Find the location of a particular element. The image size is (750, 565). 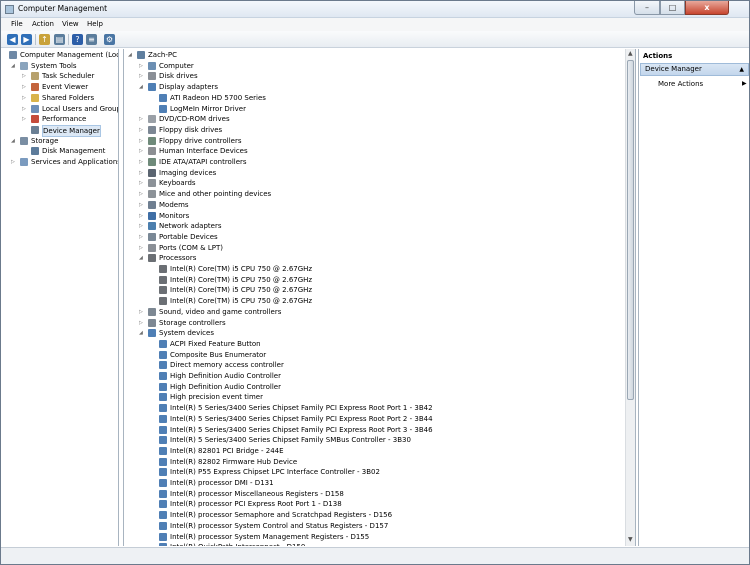

console-tree-item: Disk Management is located at coordinates (61, 151).